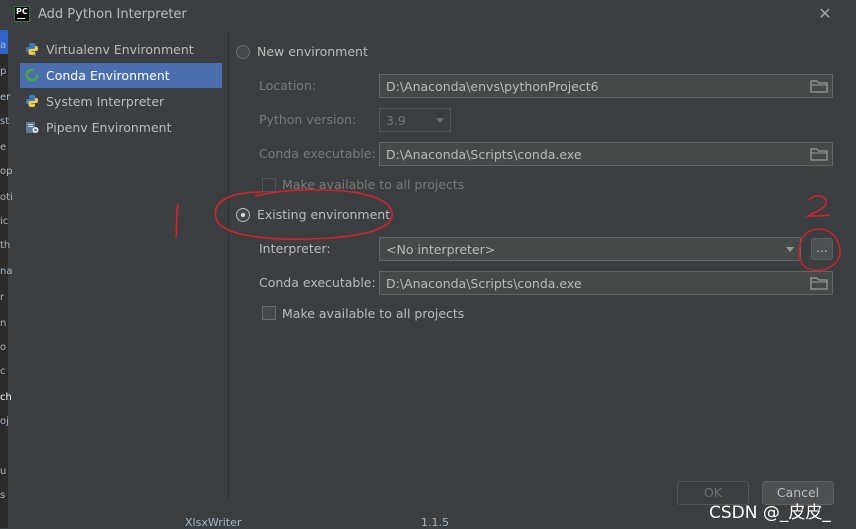 The width and height of the screenshot is (856, 529). What do you see at coordinates (606, 86) in the screenshot?
I see `location-field: D:\Anaconda\envs\pythonProject6` at bounding box center [606, 86].